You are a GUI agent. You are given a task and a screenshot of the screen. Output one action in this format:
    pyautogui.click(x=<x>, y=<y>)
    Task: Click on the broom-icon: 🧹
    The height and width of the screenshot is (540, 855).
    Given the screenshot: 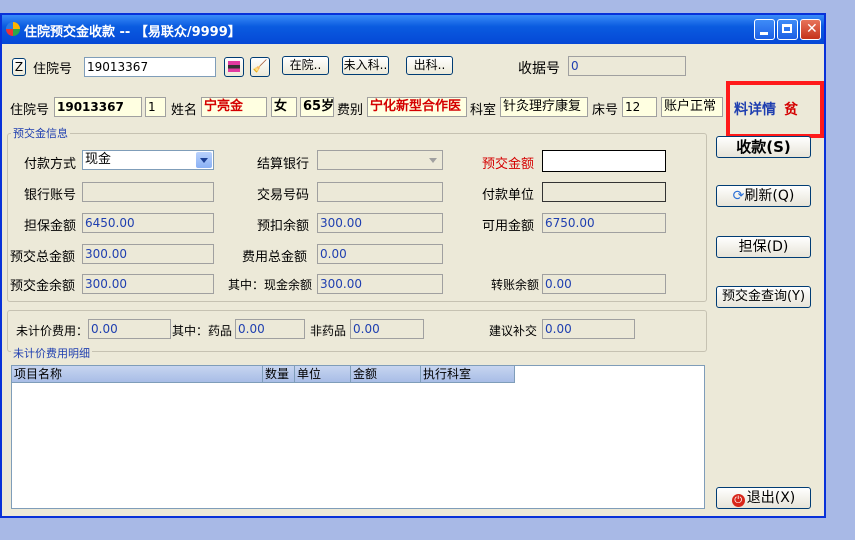 What is the action you would take?
    pyautogui.click(x=260, y=66)
    